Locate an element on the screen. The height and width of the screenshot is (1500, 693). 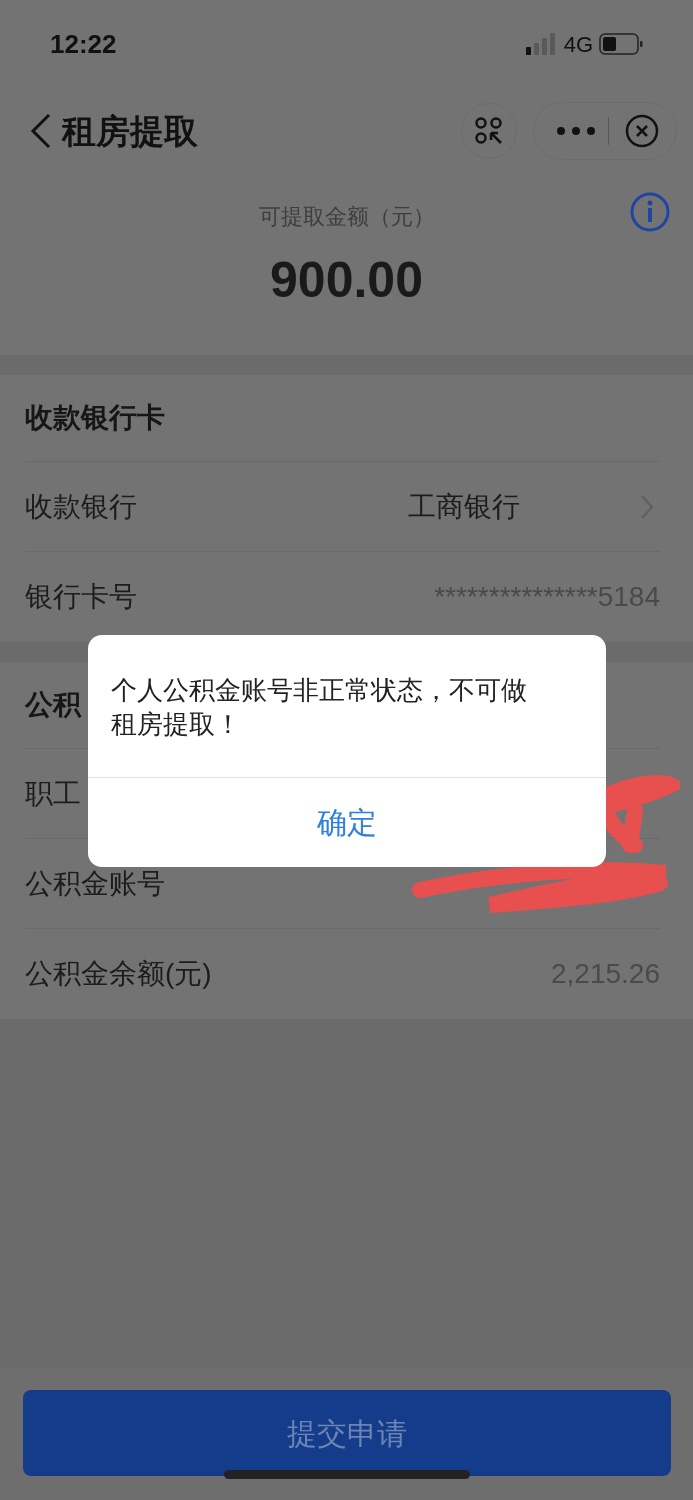
row-label: 职工 is located at coordinates (53, 793).